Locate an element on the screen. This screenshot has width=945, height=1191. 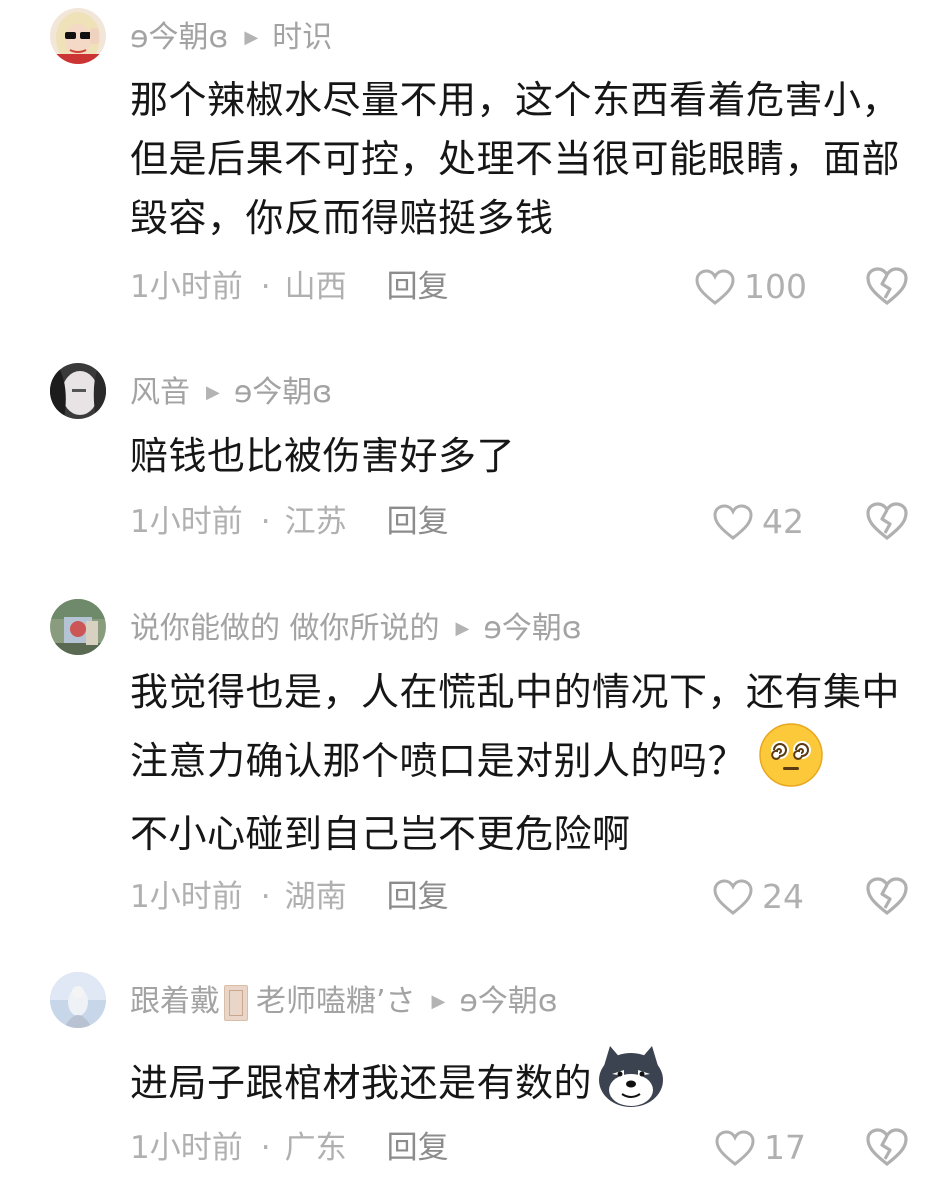
author-name: 说你能做的 做你所说的 is located at coordinates (285, 629).